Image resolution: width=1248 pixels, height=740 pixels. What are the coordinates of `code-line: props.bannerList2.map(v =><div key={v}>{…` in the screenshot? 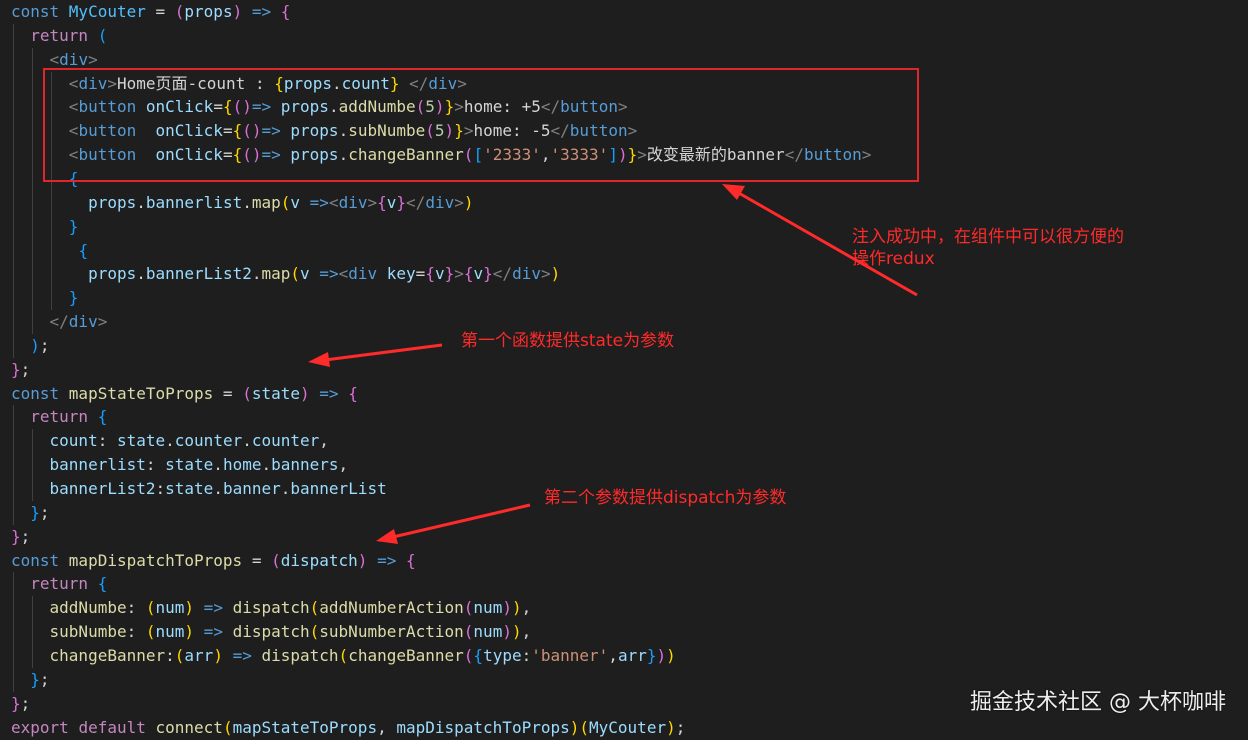 It's located at (285, 274).